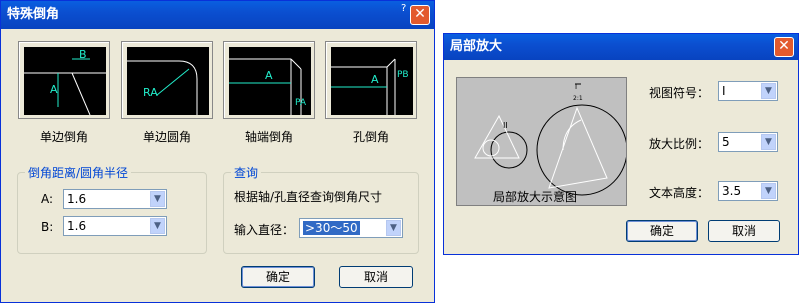  I want to click on query-description: 根据轴/孔直径查询倒角尺寸, so click(308, 197).